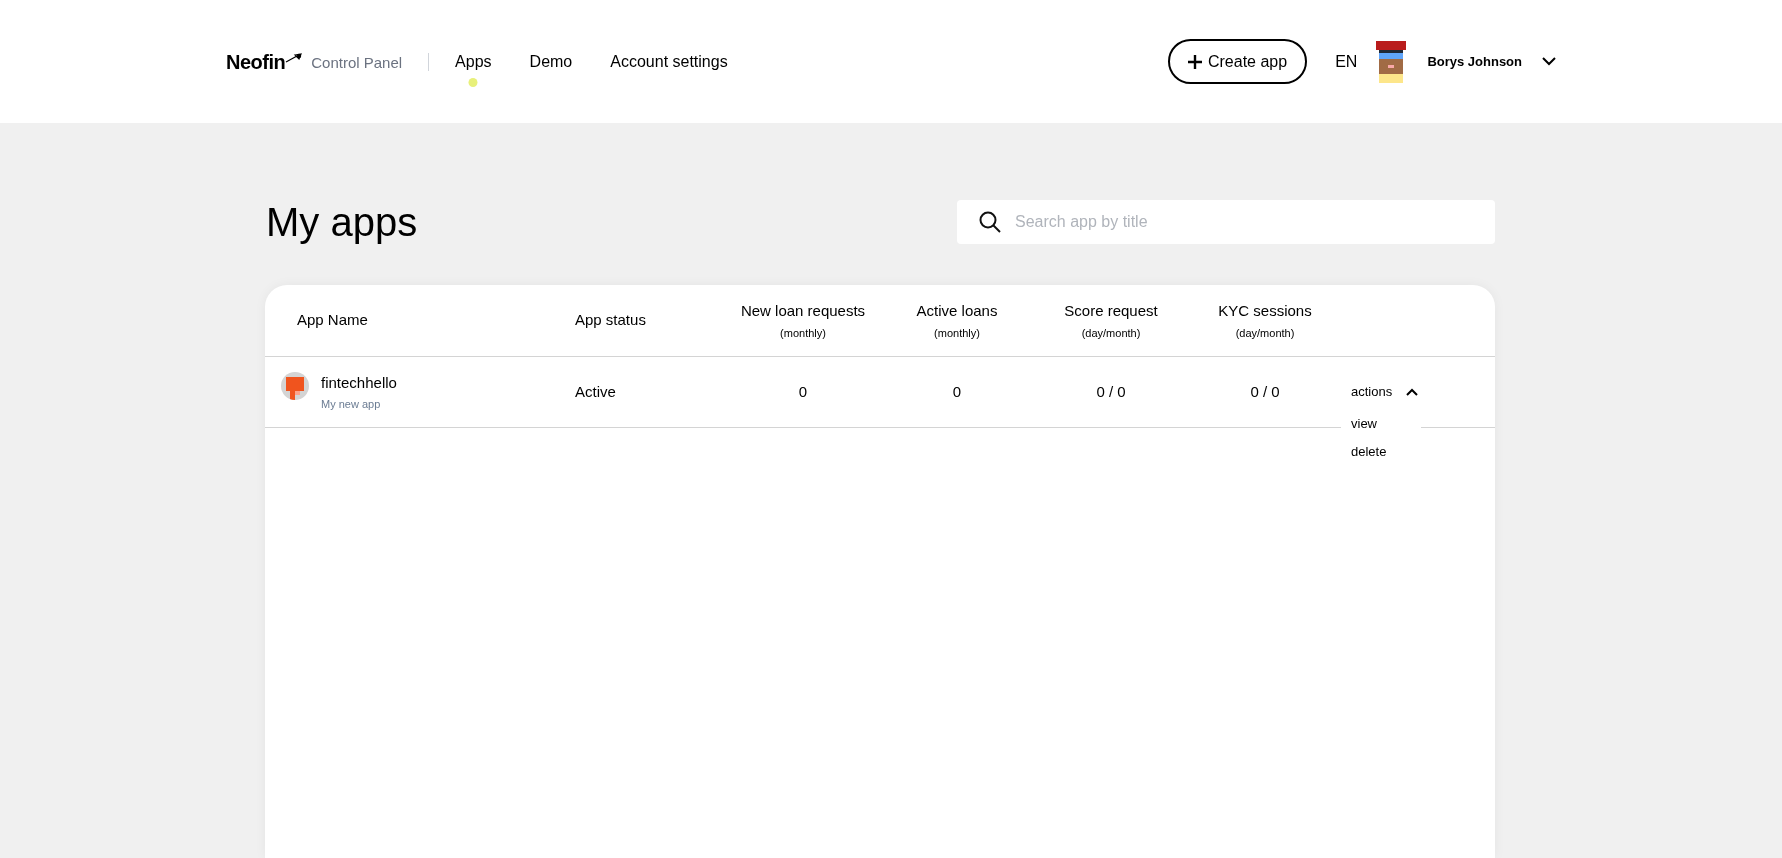 This screenshot has height=858, width=1782. What do you see at coordinates (342, 222) in the screenshot?
I see `page-title: My apps` at bounding box center [342, 222].